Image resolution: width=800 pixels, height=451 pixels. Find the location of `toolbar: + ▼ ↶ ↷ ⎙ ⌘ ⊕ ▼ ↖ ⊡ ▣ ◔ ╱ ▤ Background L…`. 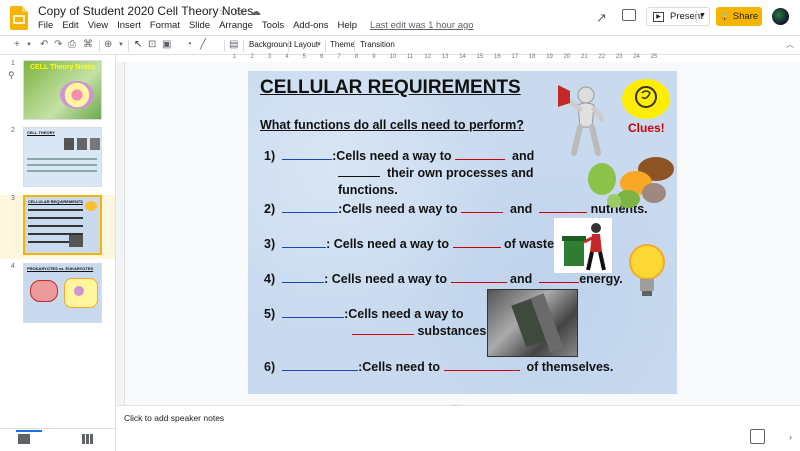

toolbar: + ▼ ↶ ↷ ⎙ ⌘ ⊕ ▼ ↖ ⊡ ▣ ◔ ╱ ▤ Background L… is located at coordinates (400, 45).